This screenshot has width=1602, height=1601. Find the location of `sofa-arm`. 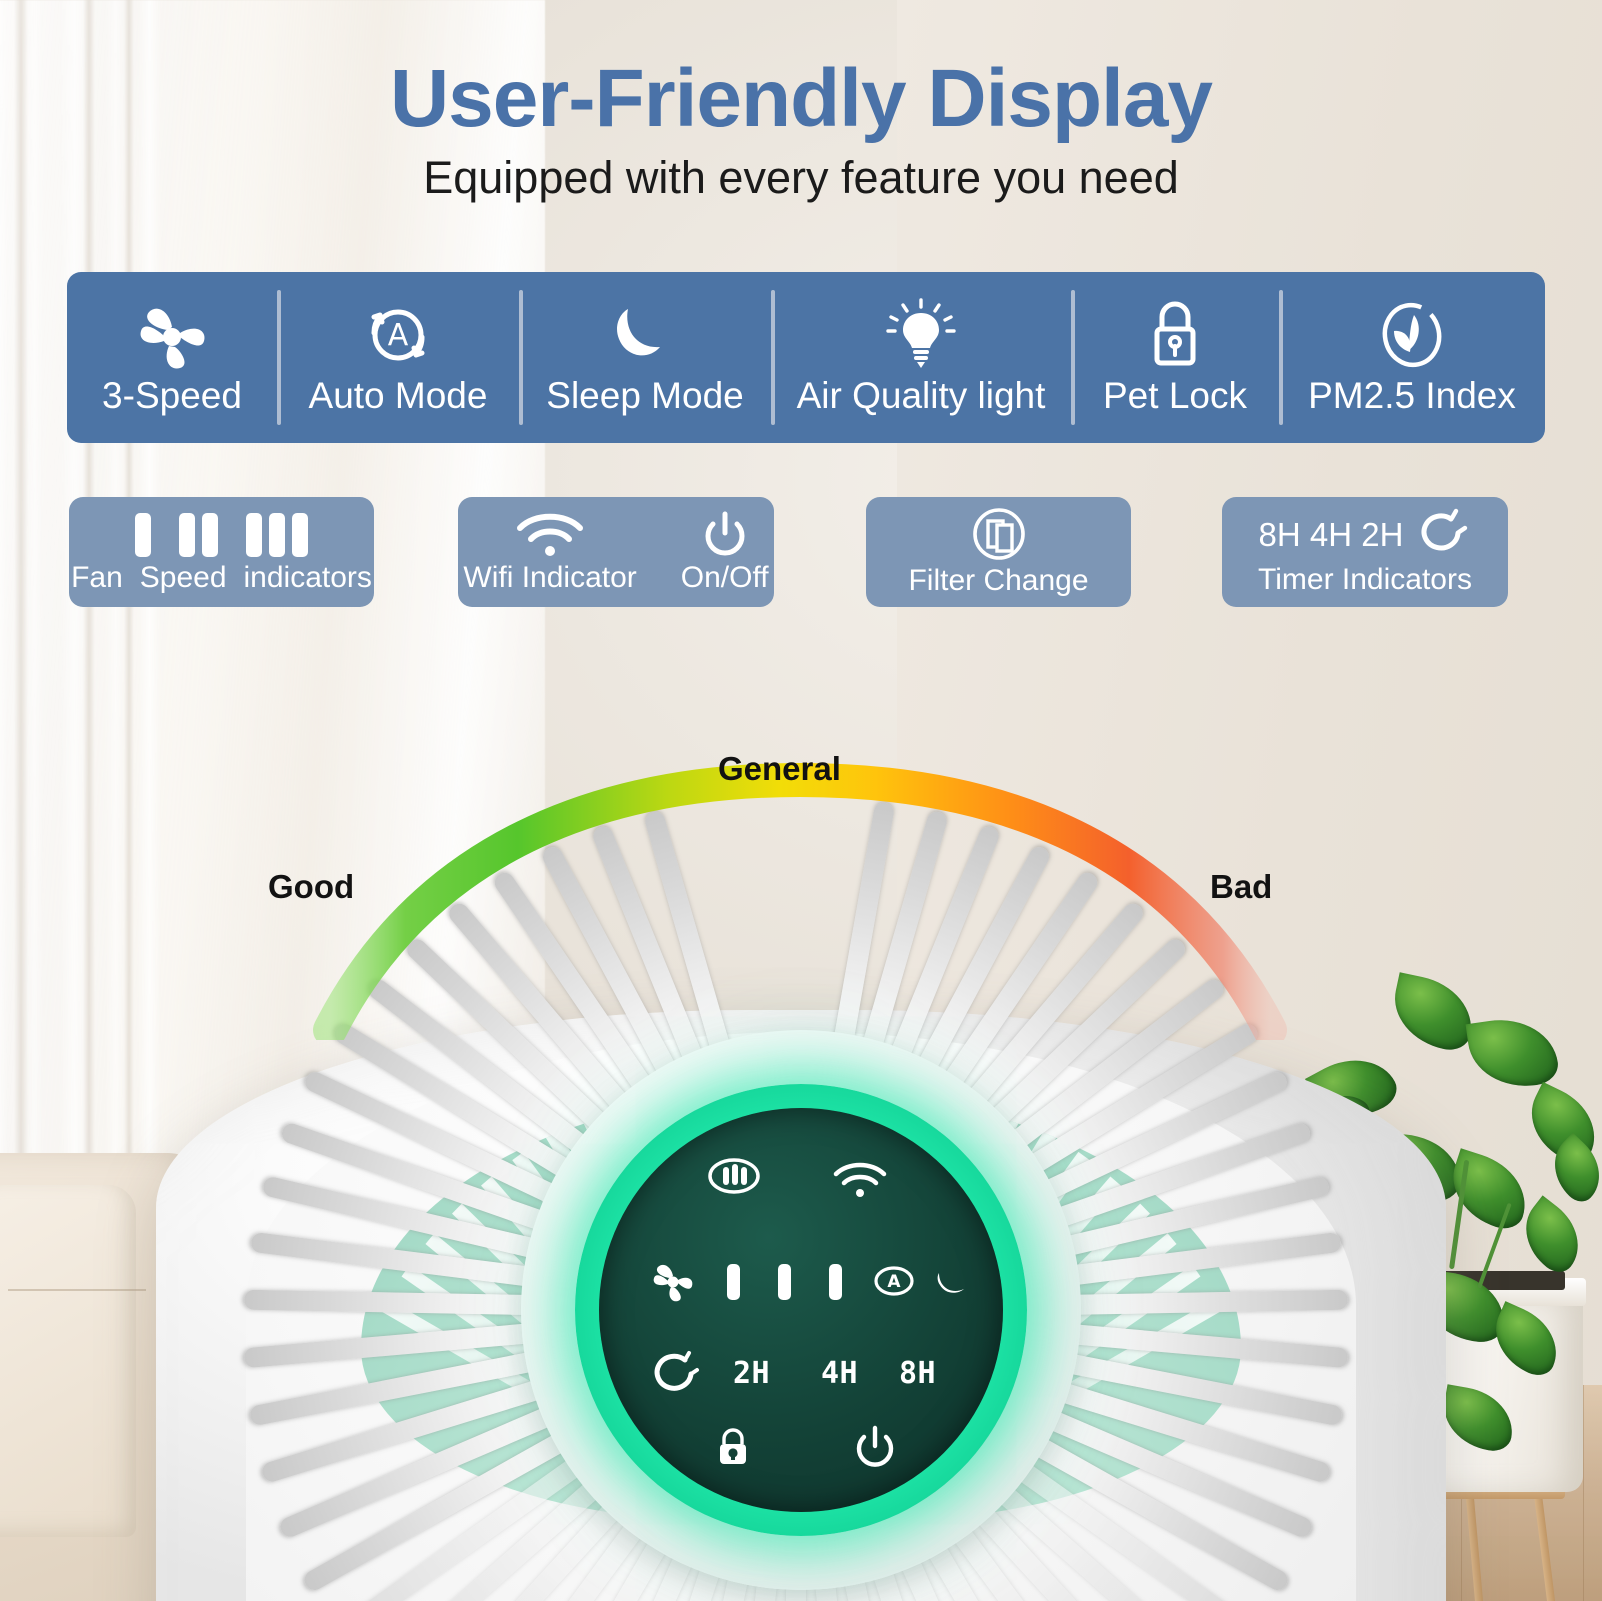

sofa-arm is located at coordinates (68, 1360).